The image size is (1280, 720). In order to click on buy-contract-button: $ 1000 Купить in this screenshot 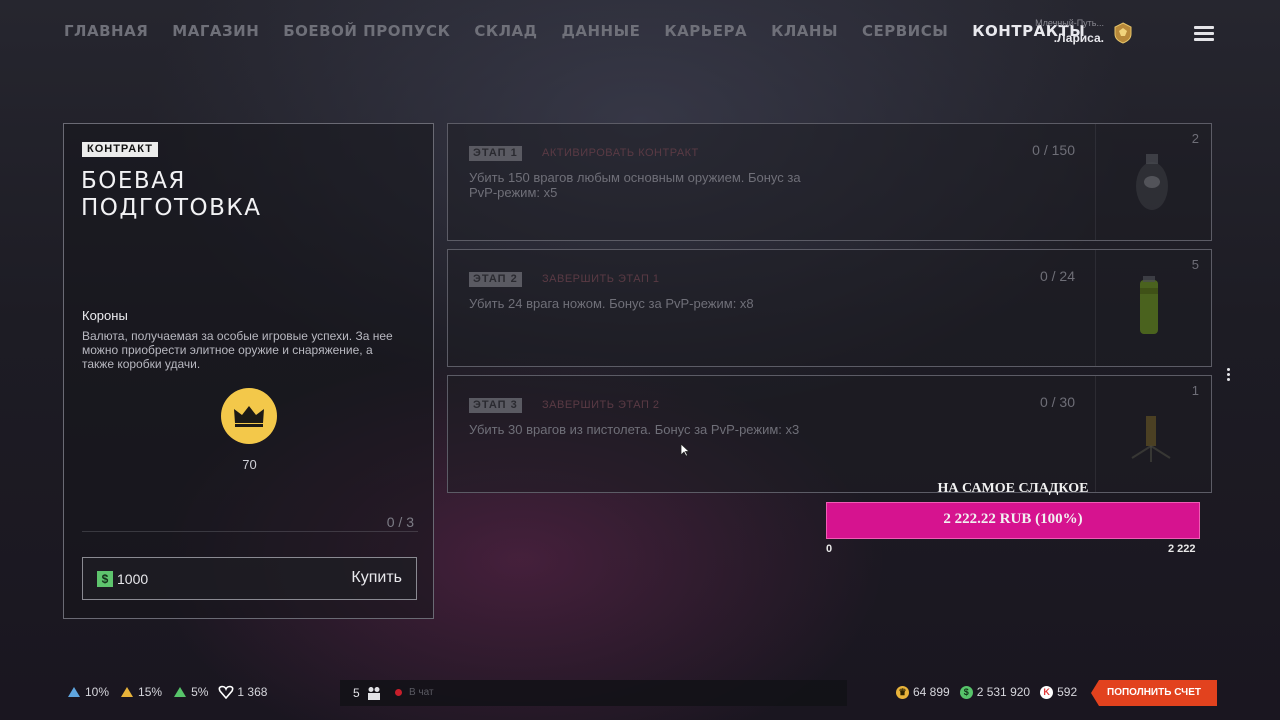, I will do `click(249, 578)`.